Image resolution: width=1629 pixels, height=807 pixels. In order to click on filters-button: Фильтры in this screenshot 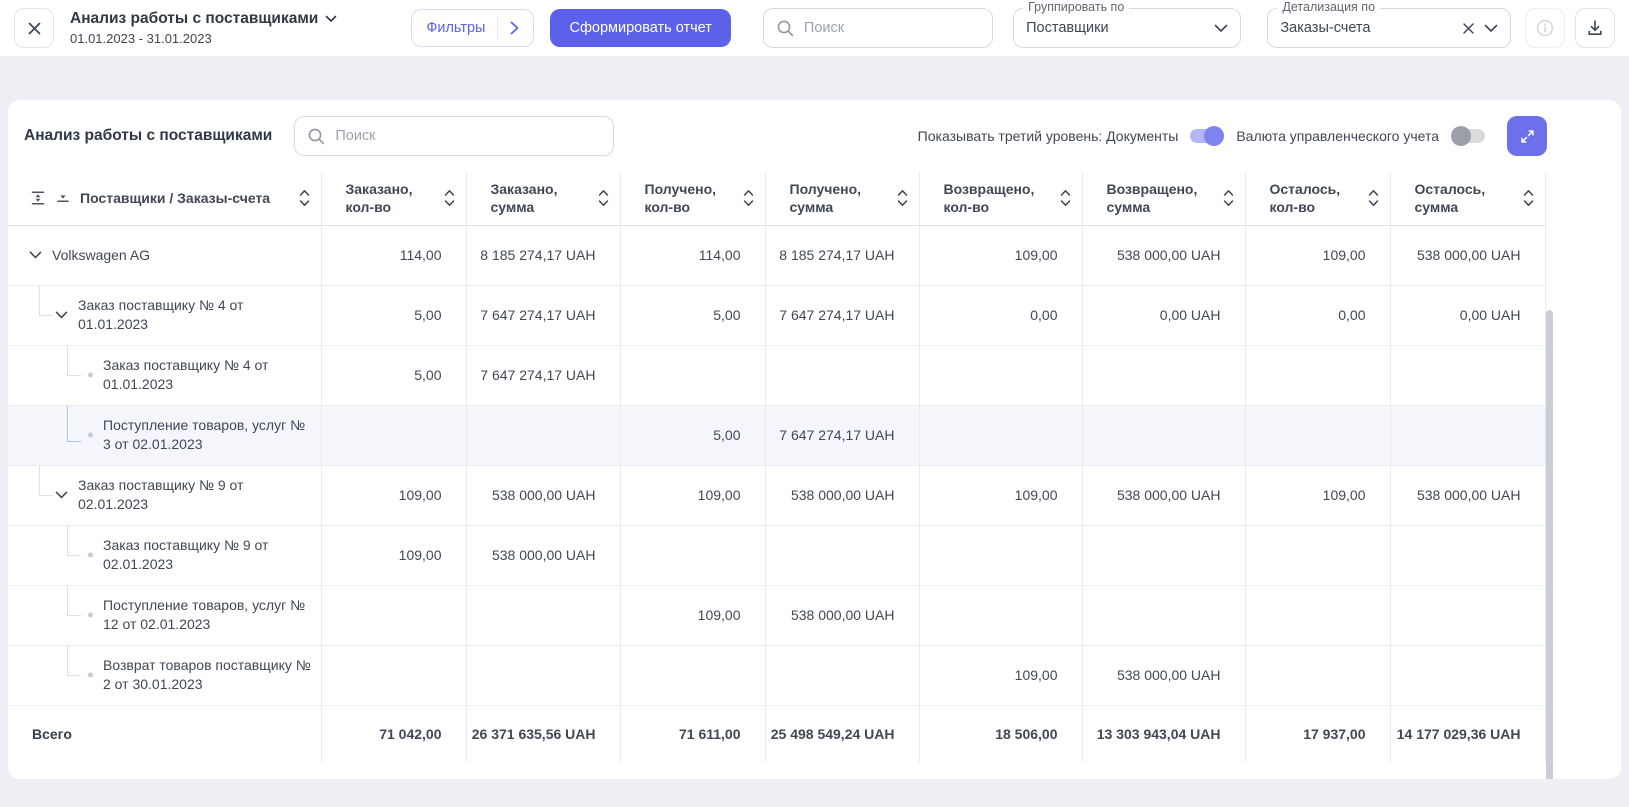, I will do `click(473, 28)`.